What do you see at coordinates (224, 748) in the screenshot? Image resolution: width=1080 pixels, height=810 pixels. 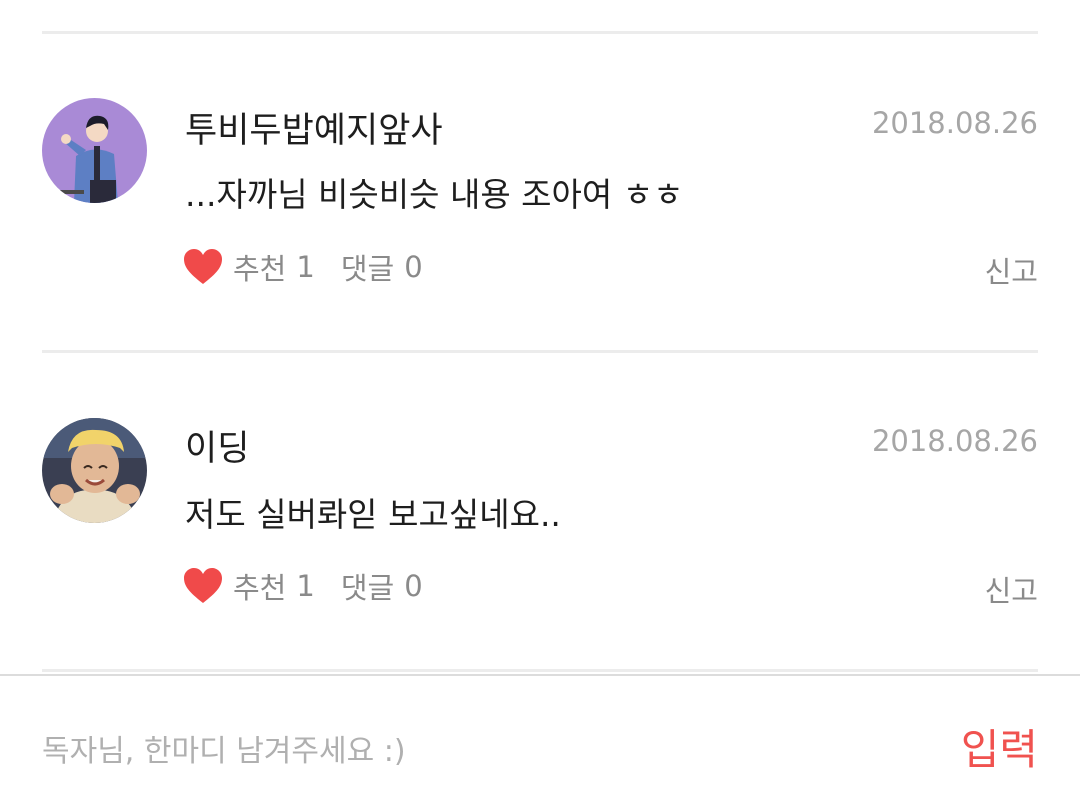 I see `comment-input: 독자님, 한마디 남겨주세요 :)` at bounding box center [224, 748].